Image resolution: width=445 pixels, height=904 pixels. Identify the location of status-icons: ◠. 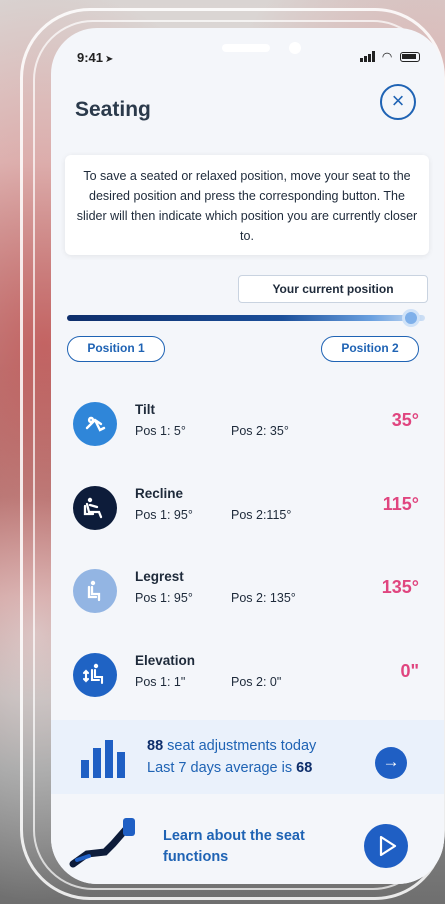
(390, 56).